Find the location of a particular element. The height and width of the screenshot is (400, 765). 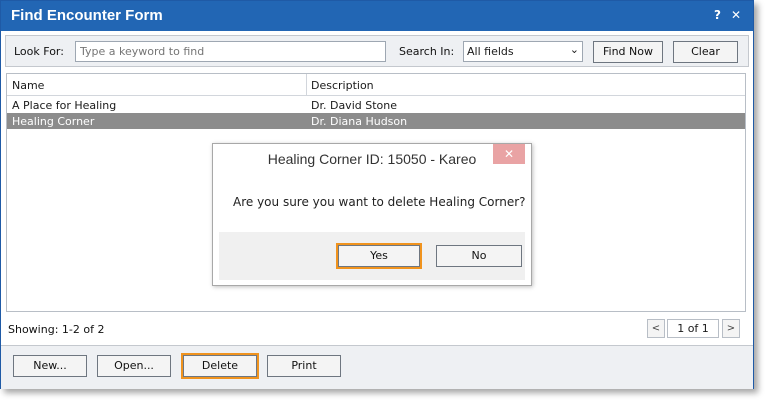

print-button: Print is located at coordinates (304, 366).